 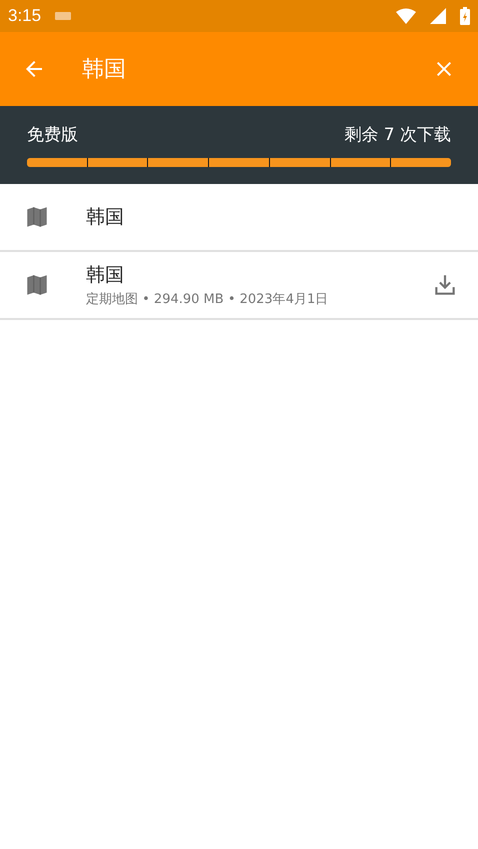 What do you see at coordinates (104, 70) in the screenshot?
I see `toolbar-title: 韩国` at bounding box center [104, 70].